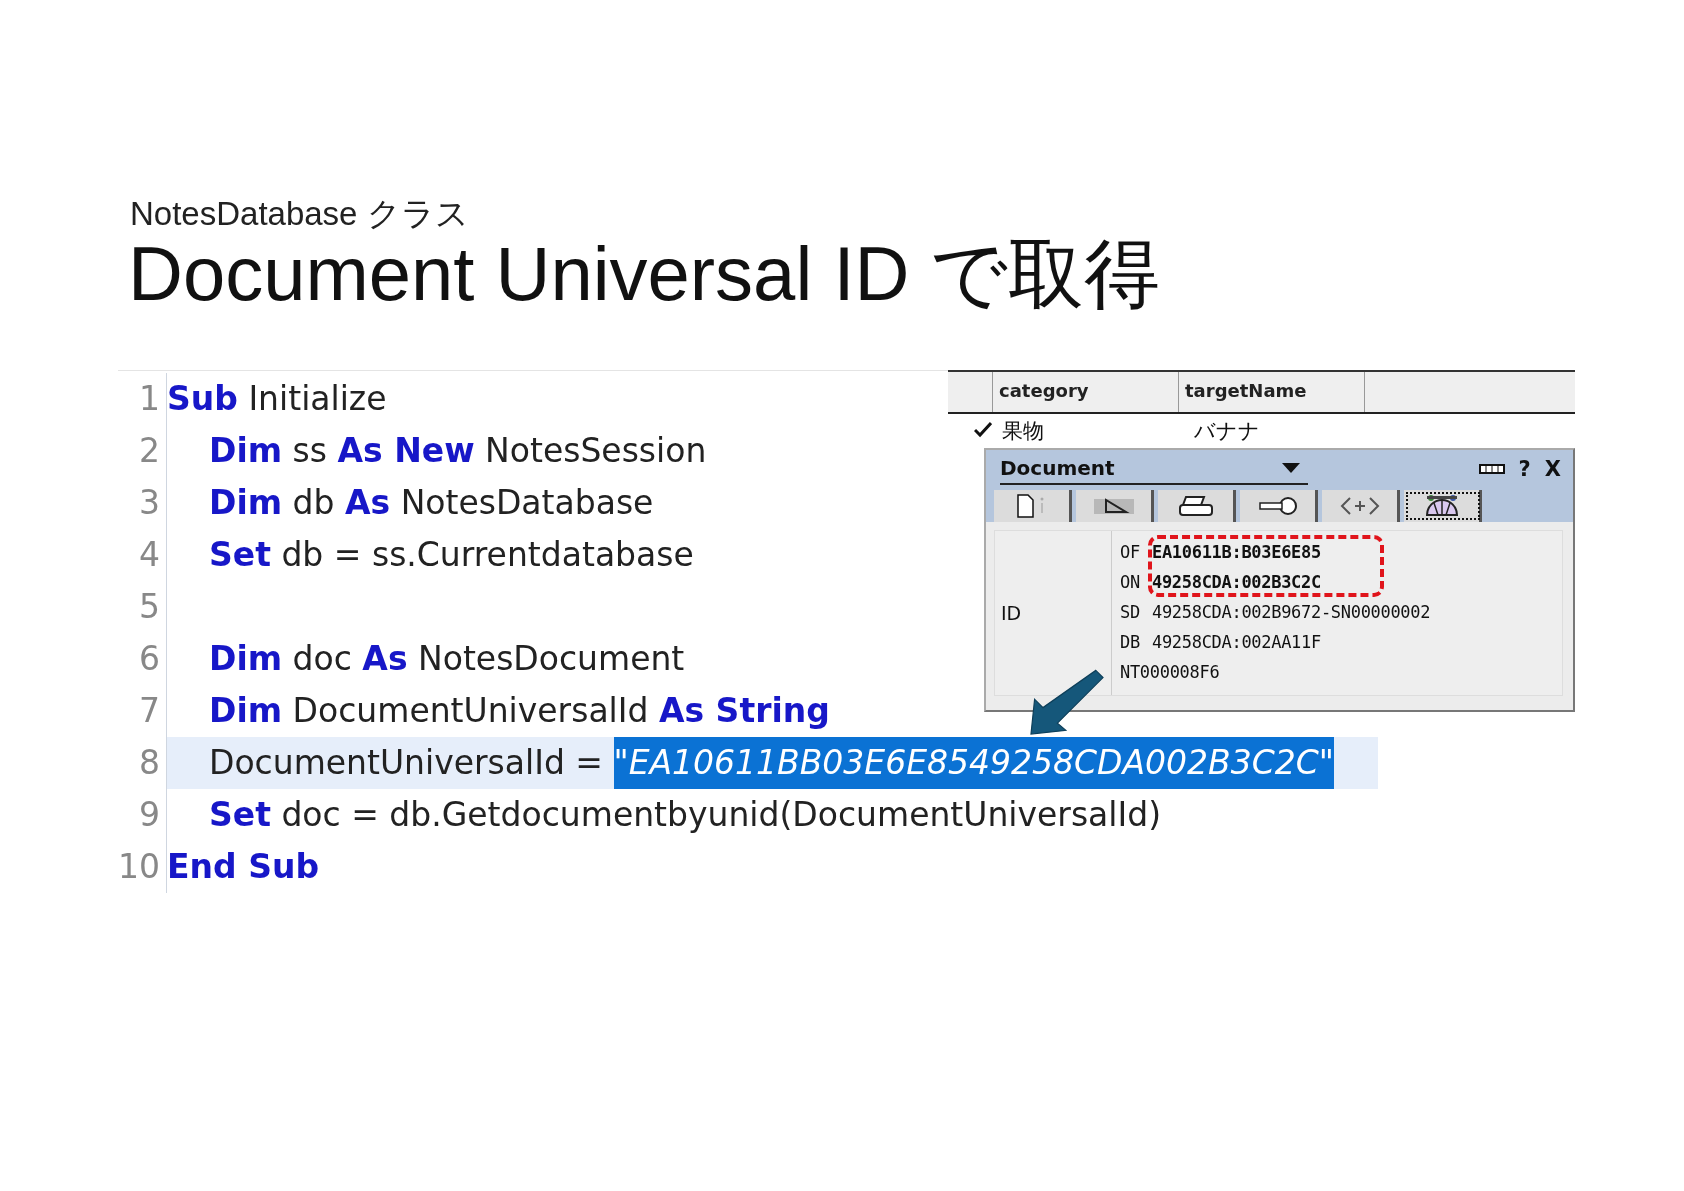  Describe the element at coordinates (149, 399) in the screenshot. I see `line-number: 1` at that location.